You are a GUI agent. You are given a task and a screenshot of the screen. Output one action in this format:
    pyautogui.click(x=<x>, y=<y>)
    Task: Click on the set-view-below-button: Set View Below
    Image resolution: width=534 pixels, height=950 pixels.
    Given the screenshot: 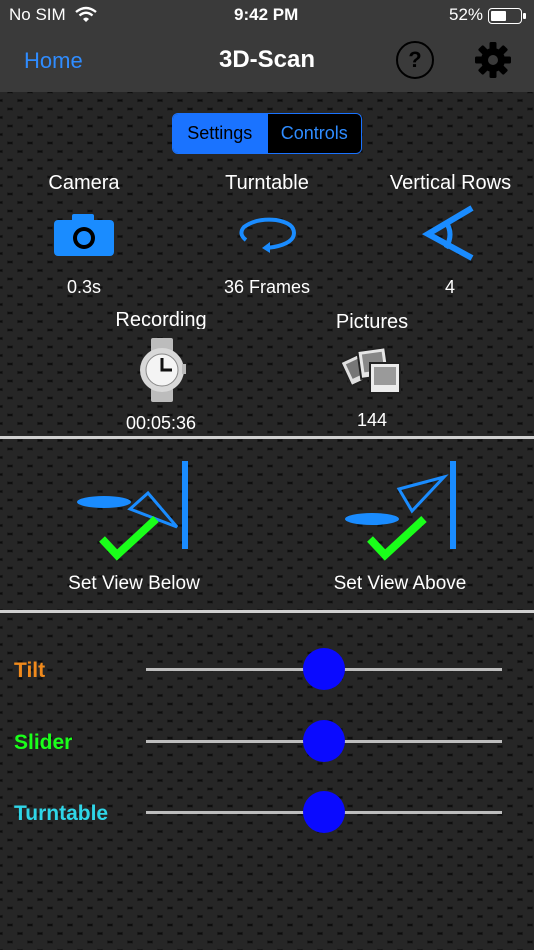 What is the action you would take?
    pyautogui.click(x=135, y=525)
    